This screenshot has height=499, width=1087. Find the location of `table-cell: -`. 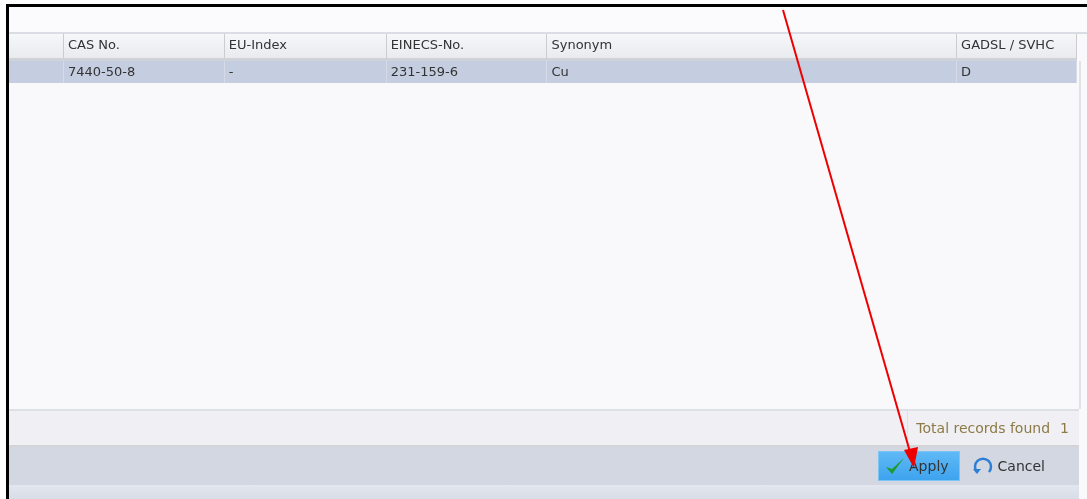

table-cell: - is located at coordinates (305, 72).